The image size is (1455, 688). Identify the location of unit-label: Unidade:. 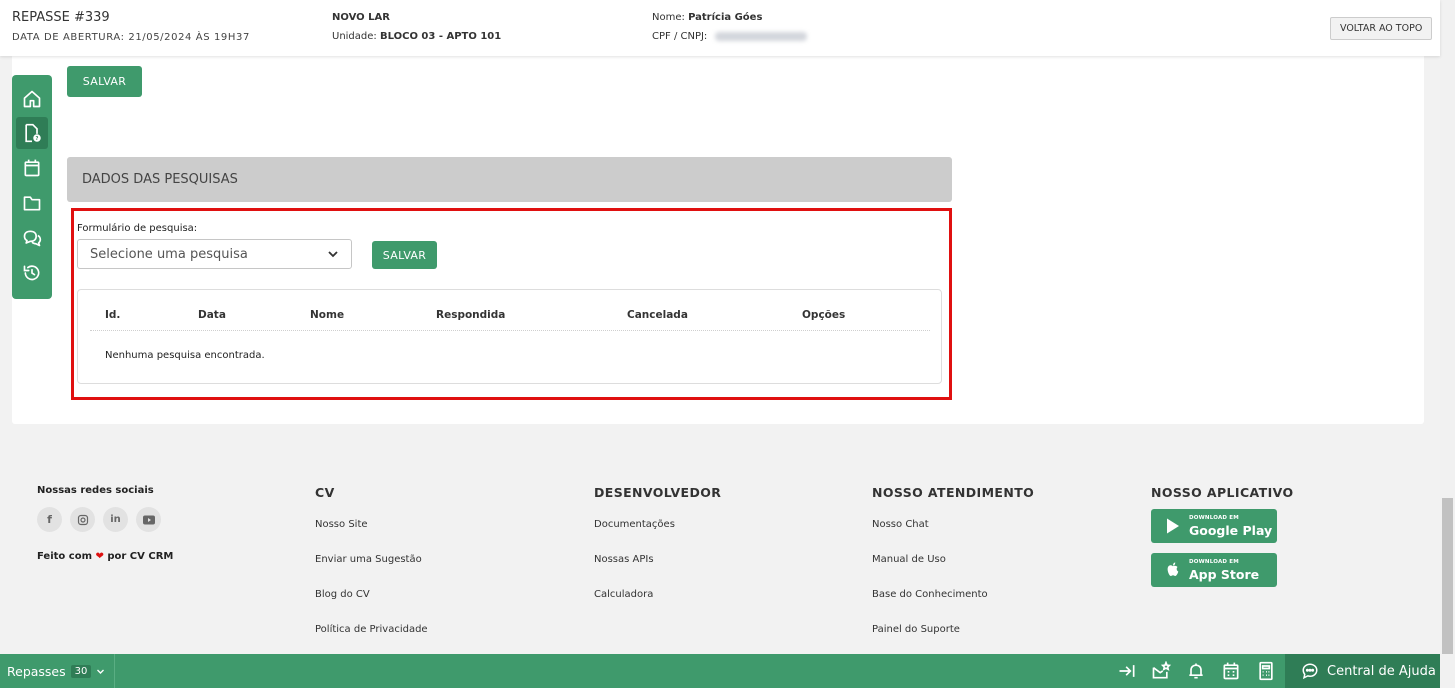
(354, 36).